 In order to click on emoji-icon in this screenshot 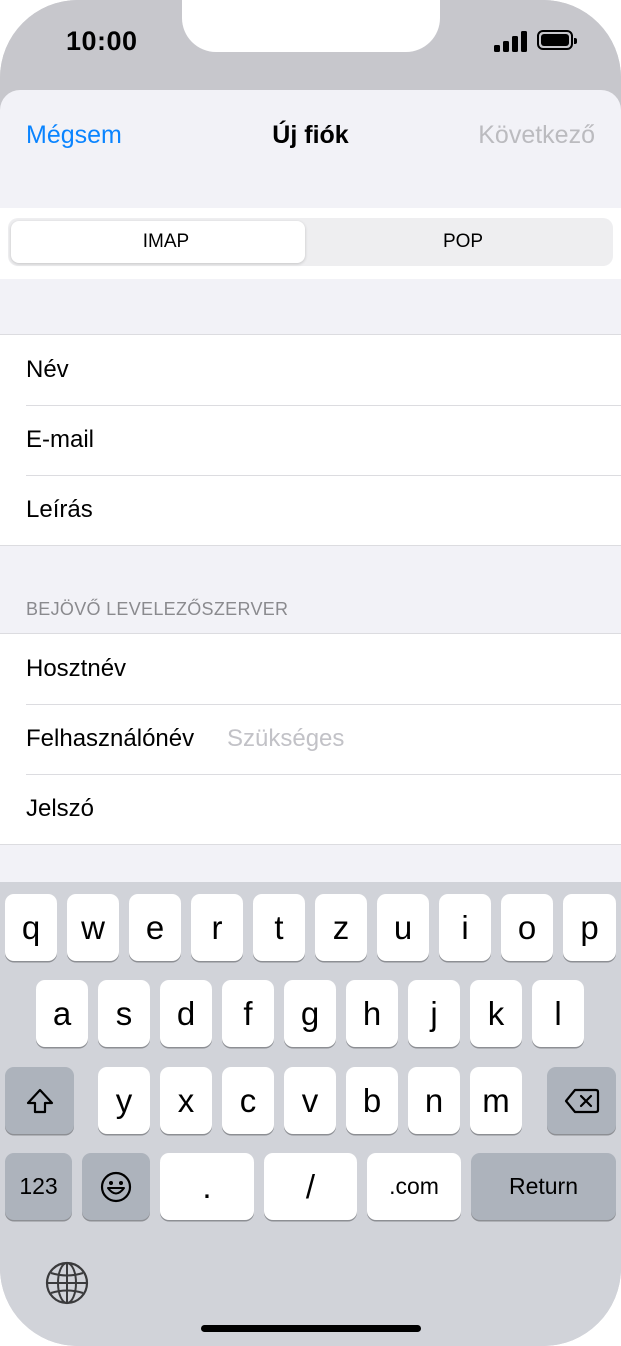, I will do `click(116, 1186)`.